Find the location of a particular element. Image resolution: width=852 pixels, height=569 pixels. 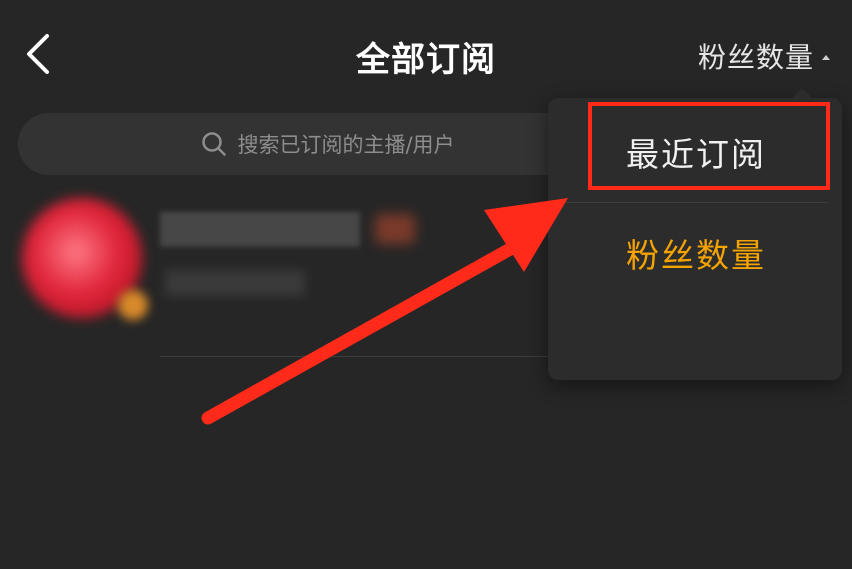

search-icon is located at coordinates (214, 144).